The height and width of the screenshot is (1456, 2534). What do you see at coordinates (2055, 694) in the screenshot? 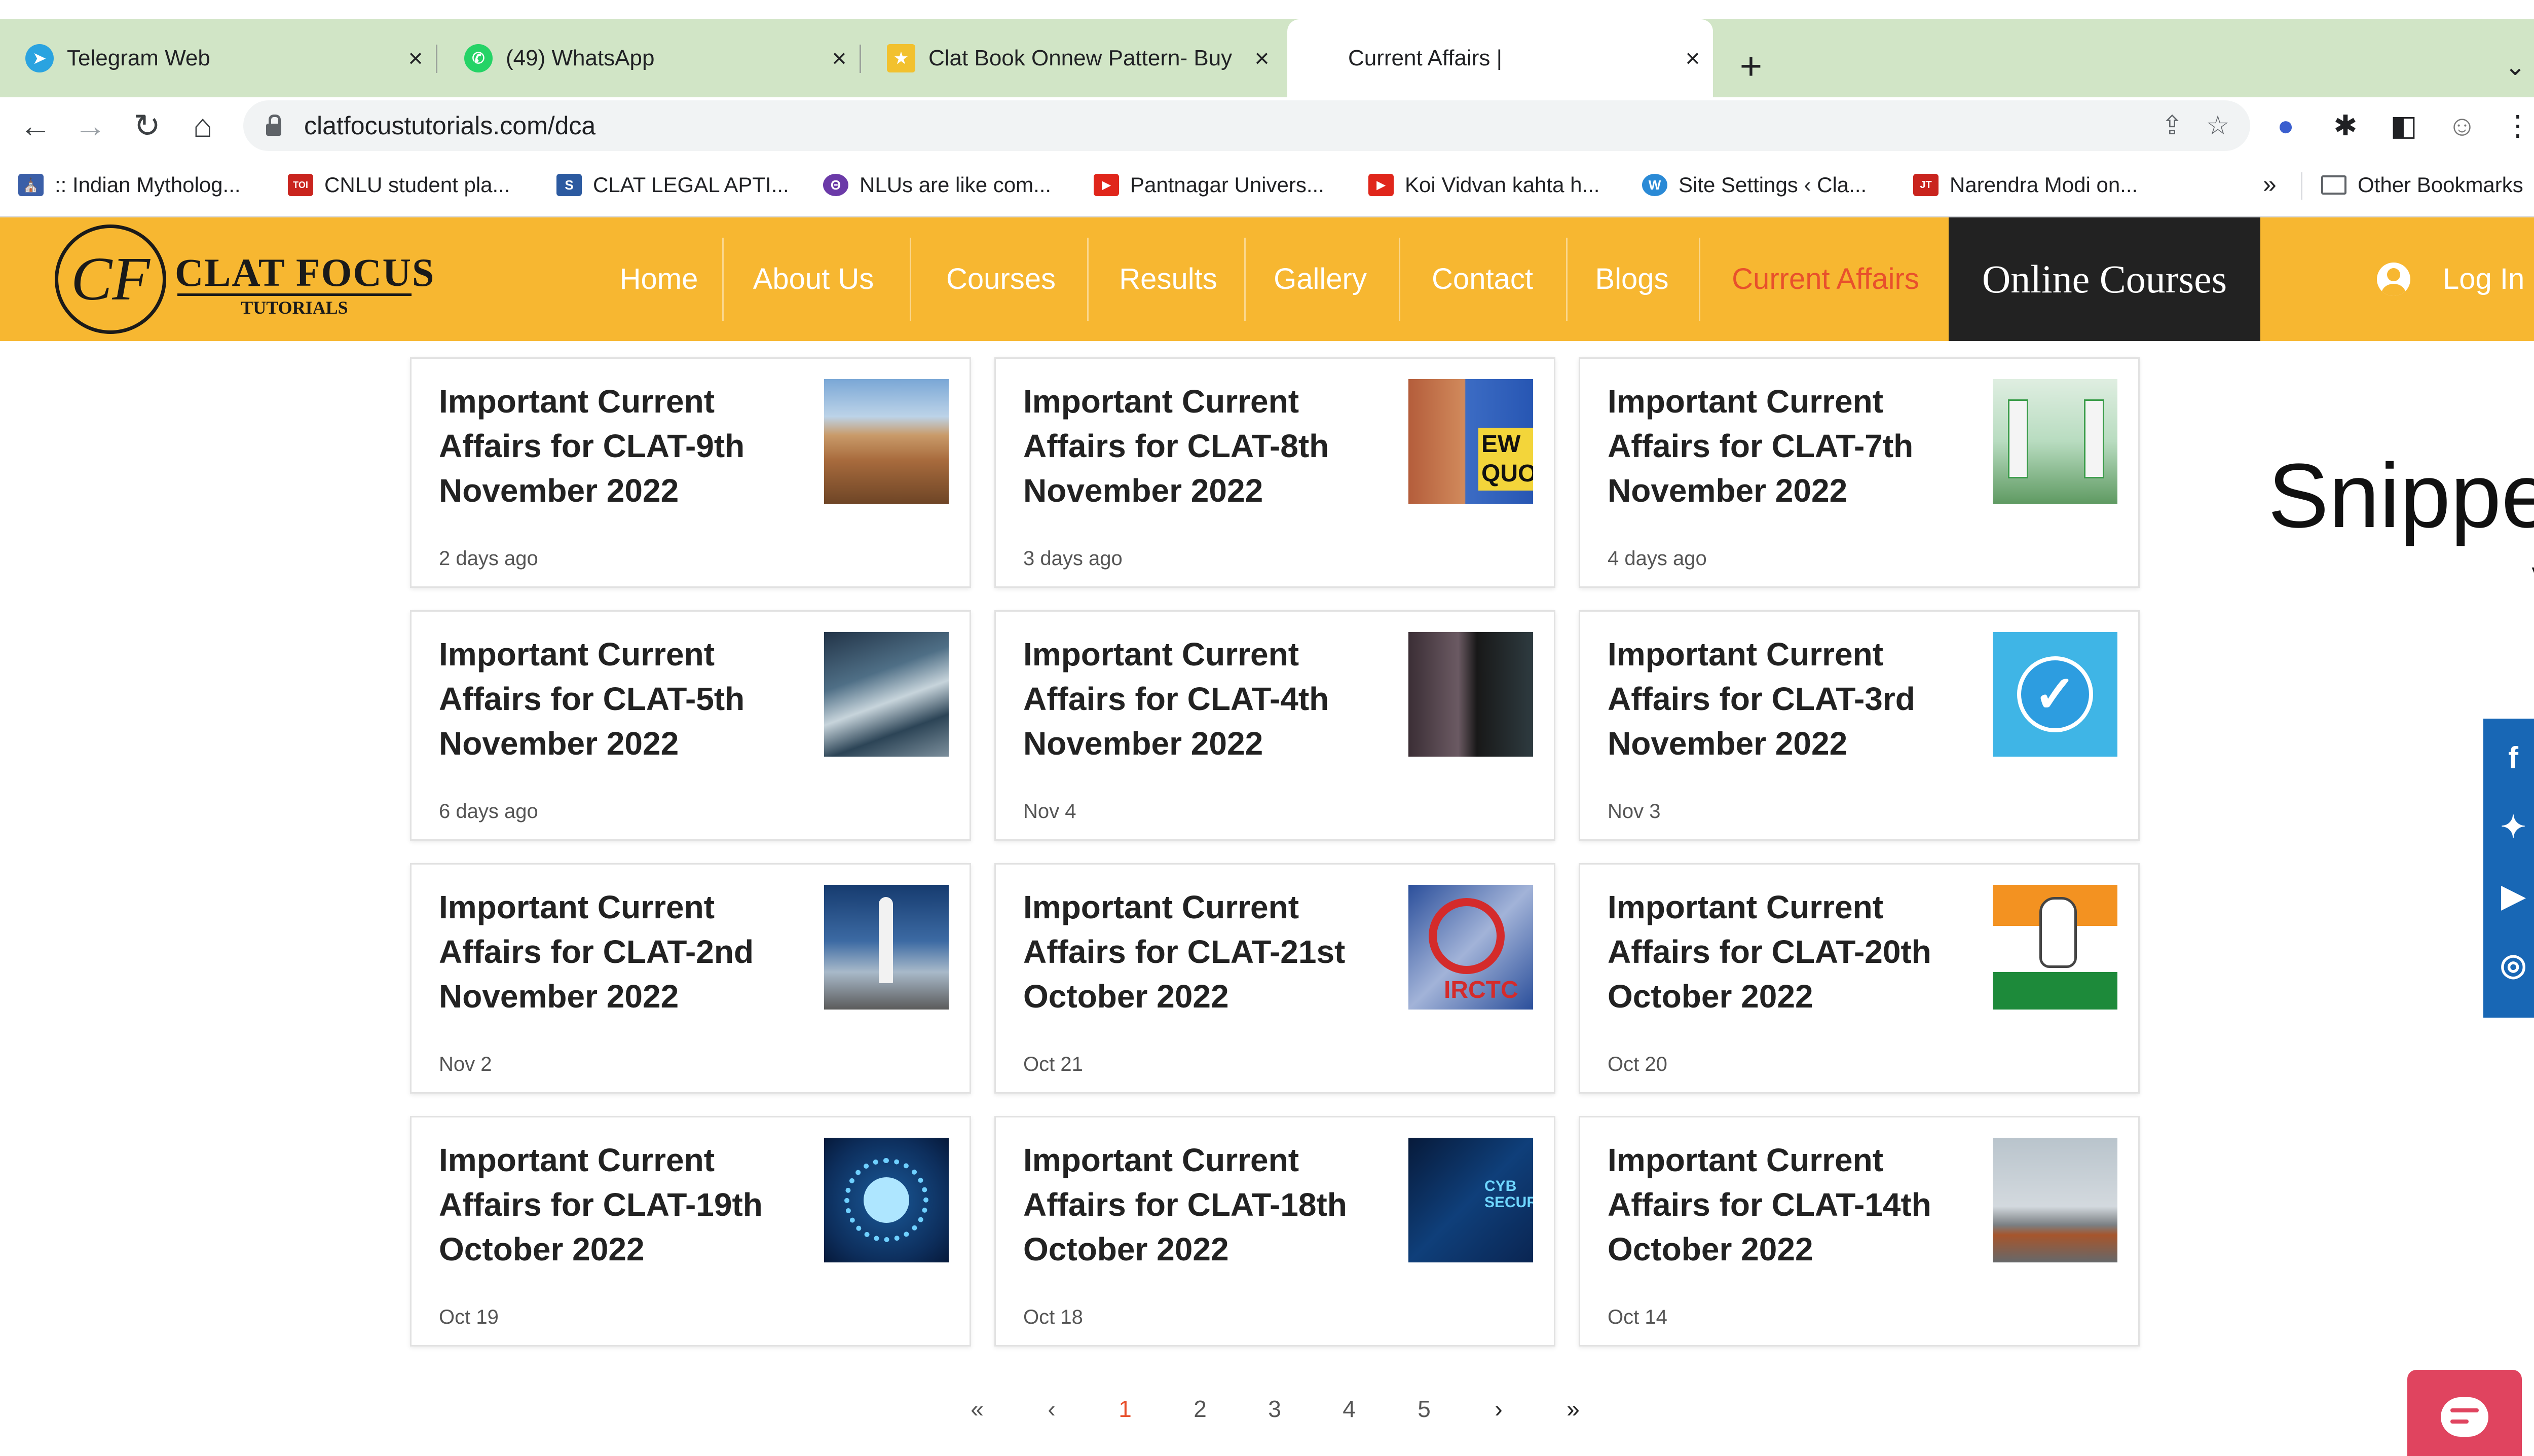
I see `post-thumbnail: ✓` at bounding box center [2055, 694].